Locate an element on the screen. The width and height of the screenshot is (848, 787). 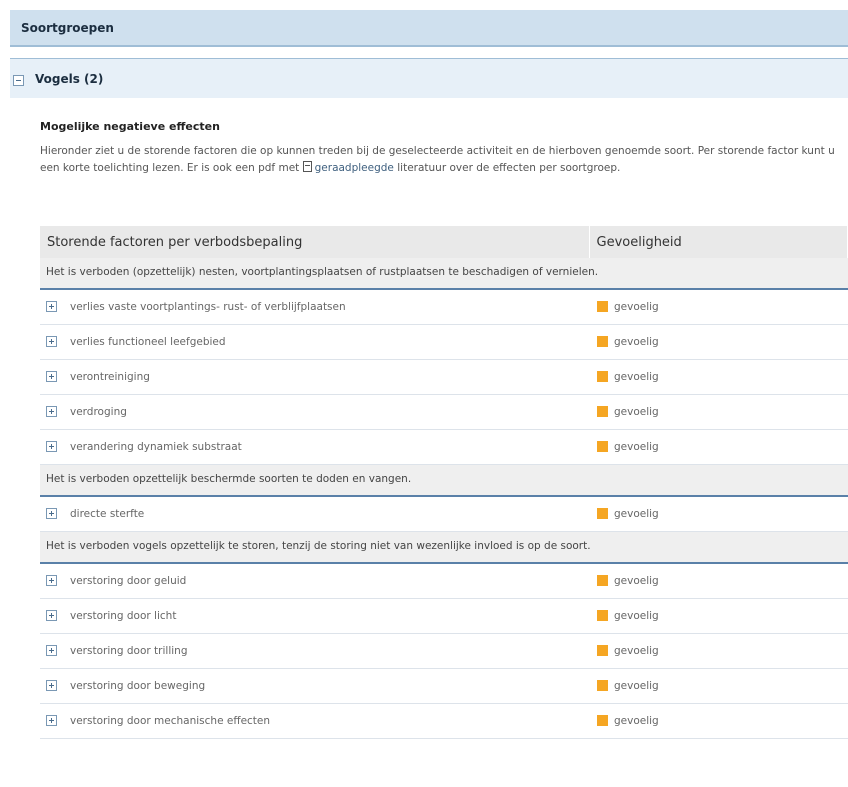
factor-label: verstoring door geluid is located at coordinates (128, 581).